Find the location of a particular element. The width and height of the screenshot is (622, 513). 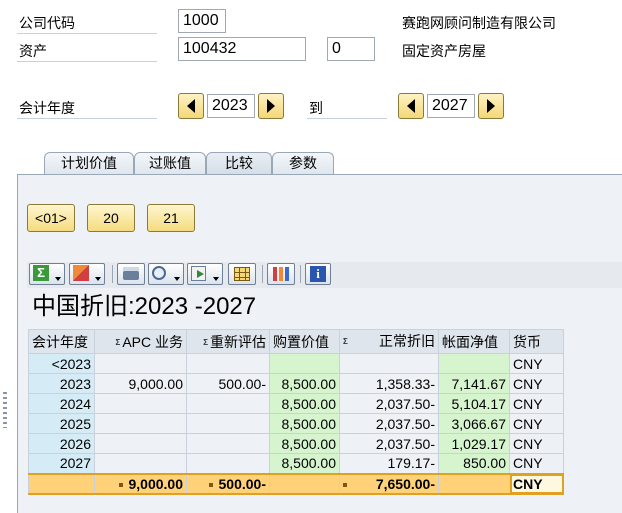

grid-title: 中国折旧:2023 -2027 is located at coordinates (144, 306).